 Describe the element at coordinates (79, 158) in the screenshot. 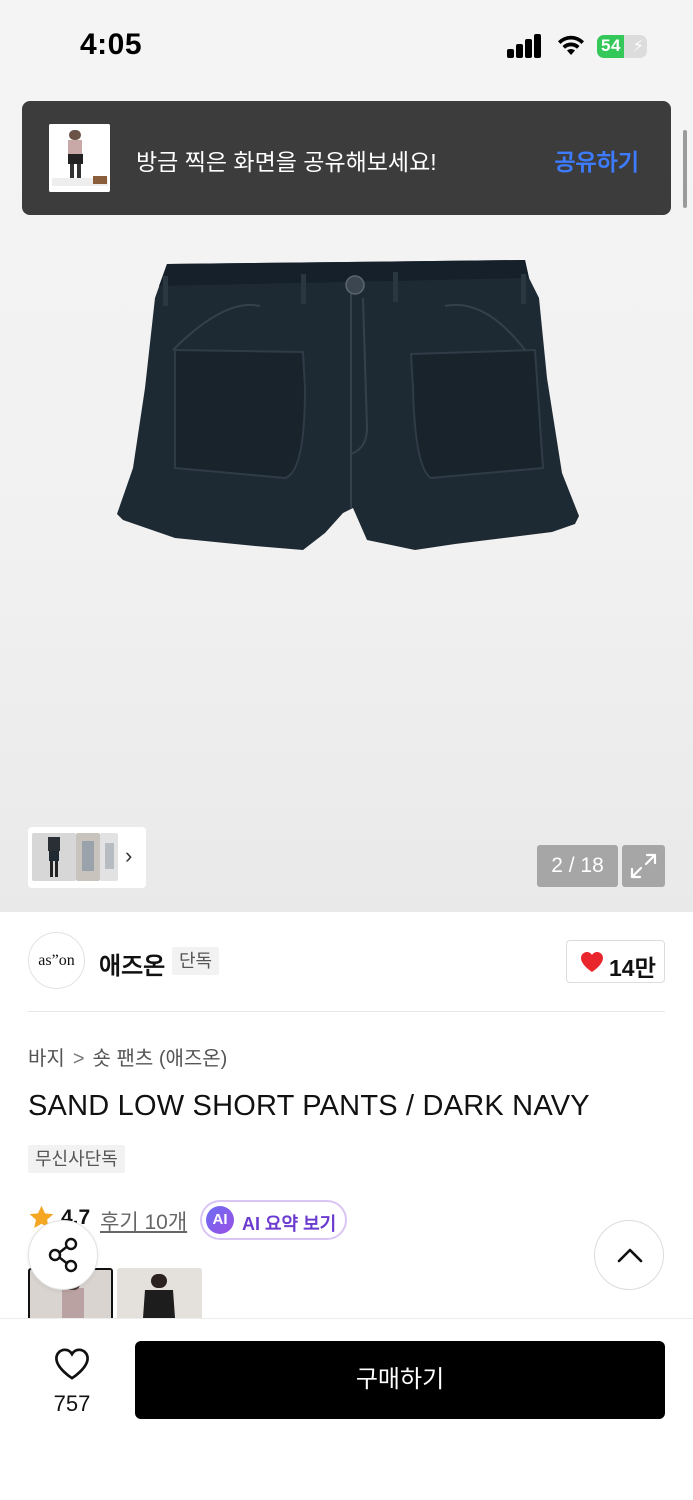

I see `screenshot-thumbnail` at that location.